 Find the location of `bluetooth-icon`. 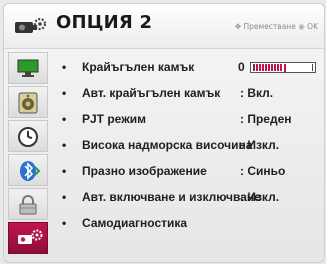

bluetooth-icon is located at coordinates (30, 171).